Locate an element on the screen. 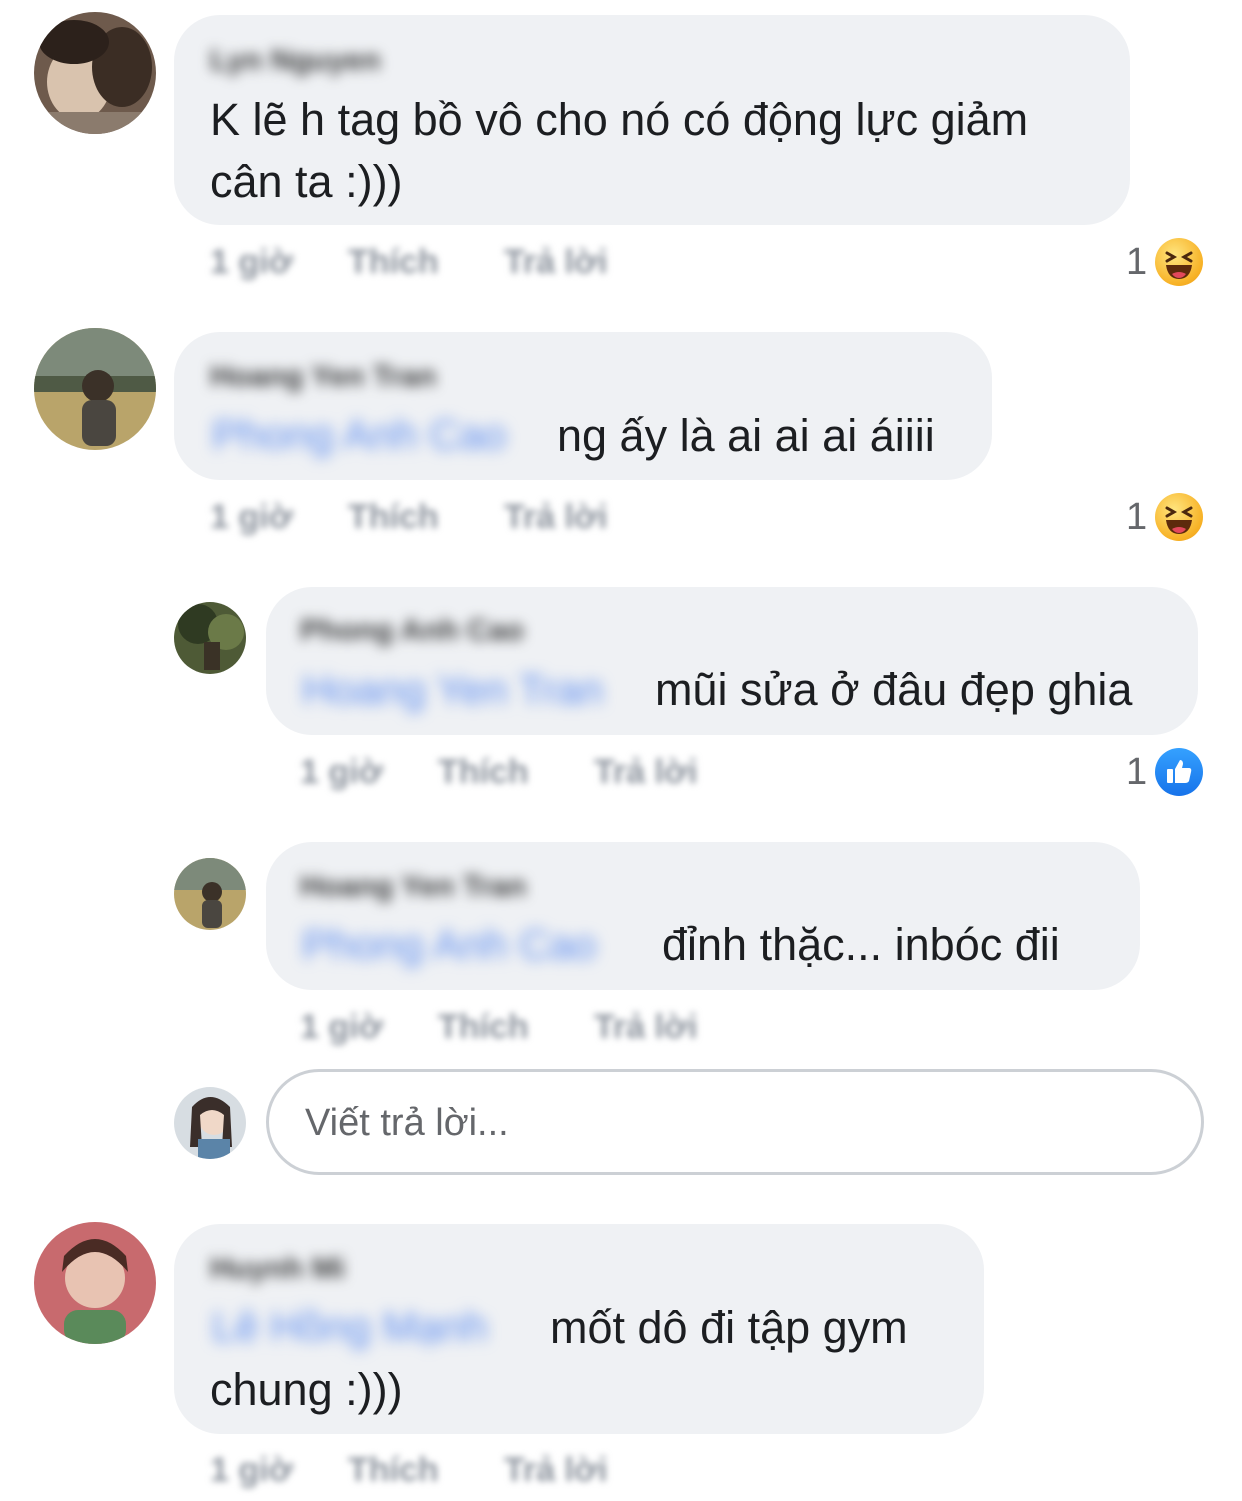  comment-author: Huynh Mi is located at coordinates (277, 1269).